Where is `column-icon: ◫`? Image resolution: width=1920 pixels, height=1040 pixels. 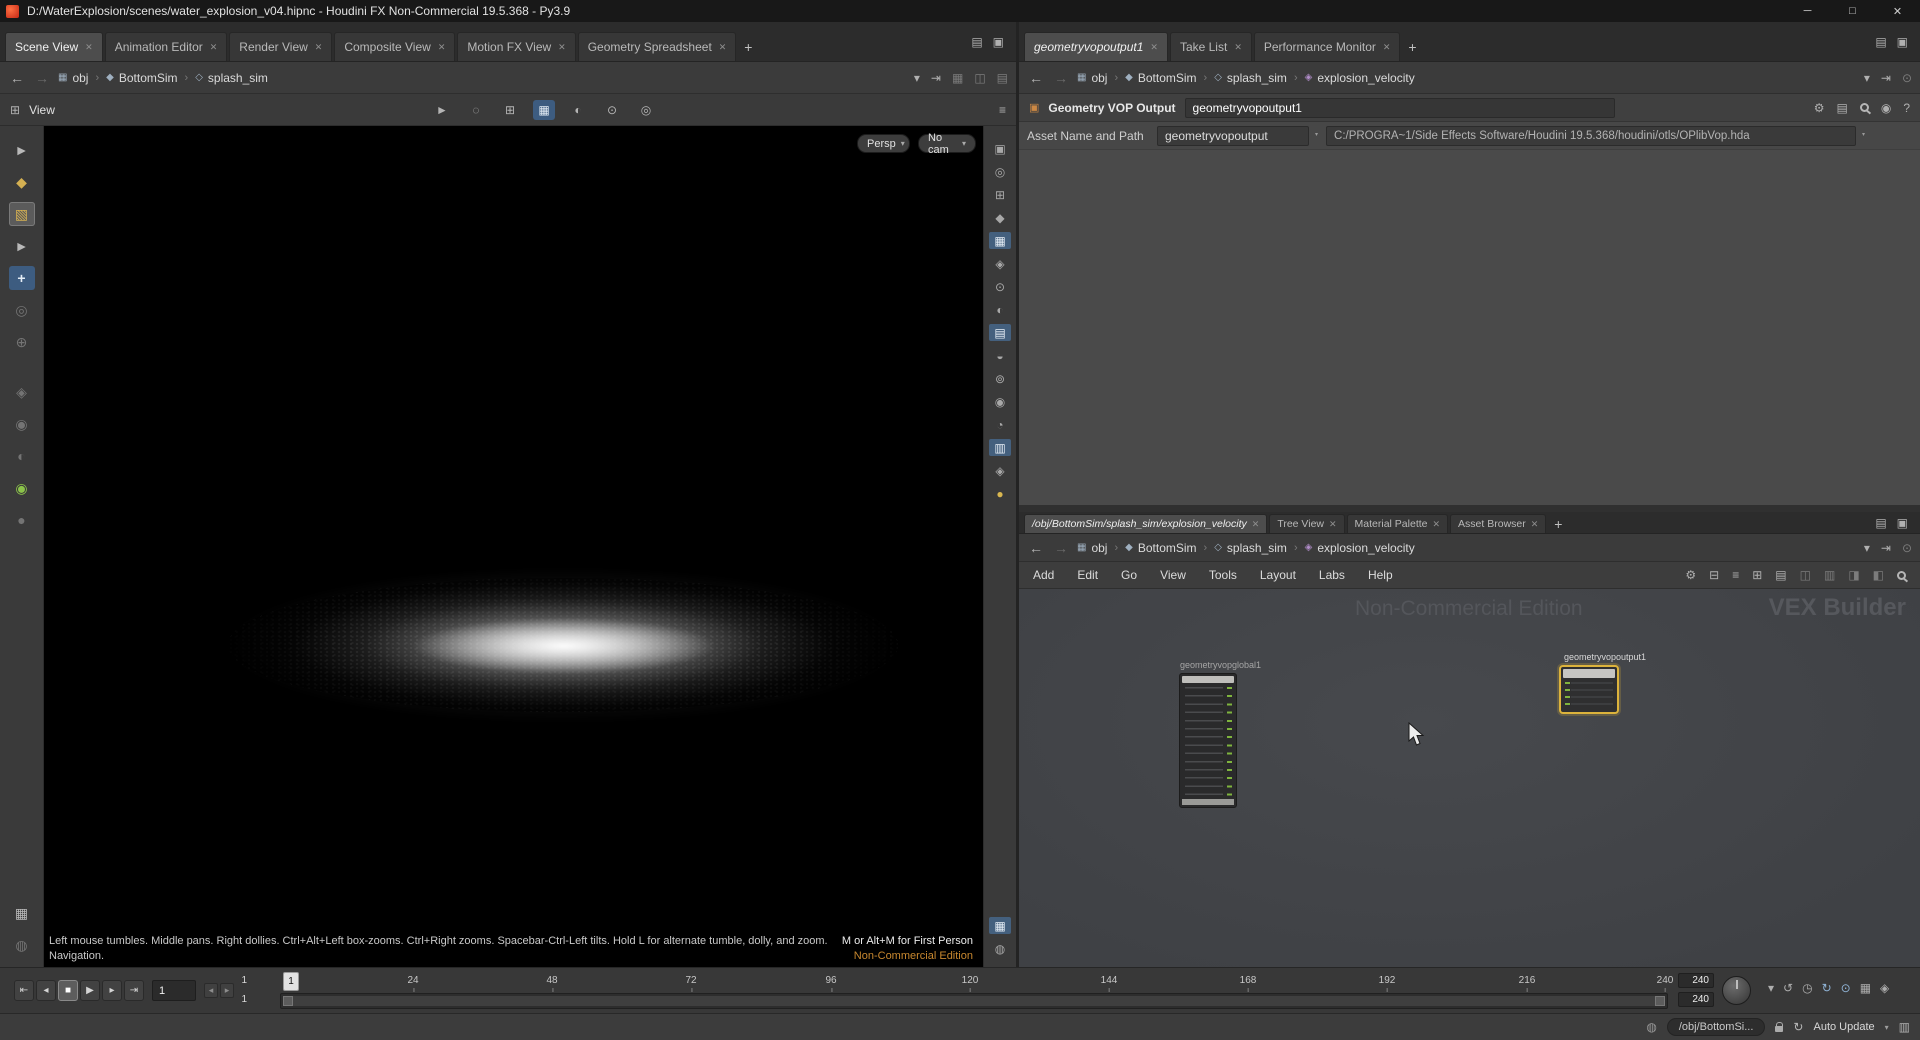
column-icon: ◫ is located at coordinates (979, 78).